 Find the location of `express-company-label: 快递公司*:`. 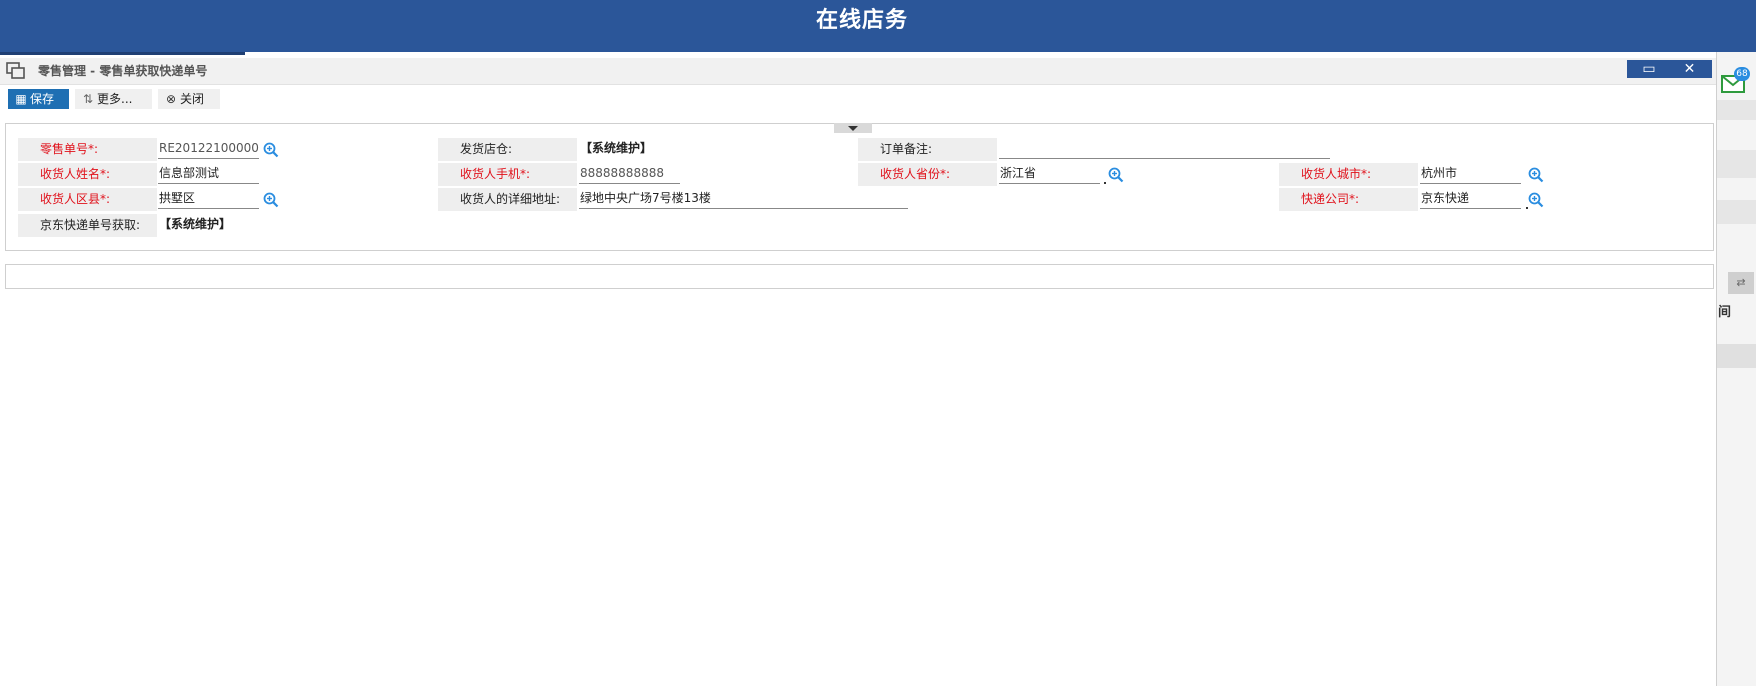

express-company-label: 快递公司*: is located at coordinates (1348, 199).